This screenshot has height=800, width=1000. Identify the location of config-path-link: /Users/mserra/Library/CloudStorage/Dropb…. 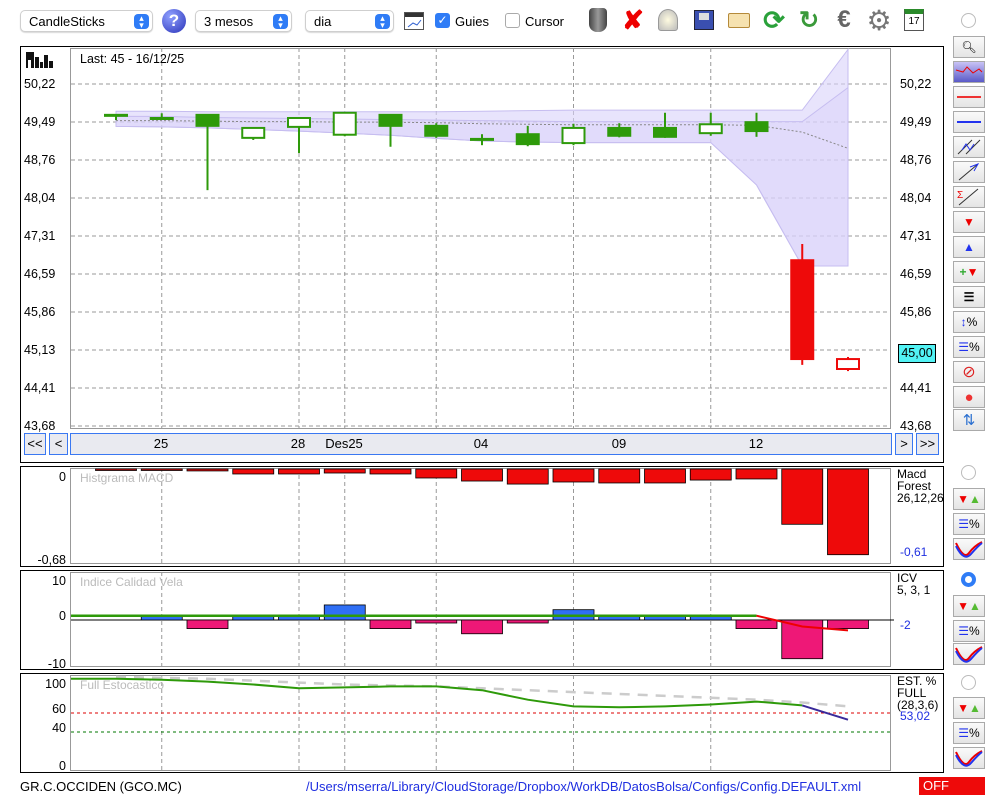
(583, 786).